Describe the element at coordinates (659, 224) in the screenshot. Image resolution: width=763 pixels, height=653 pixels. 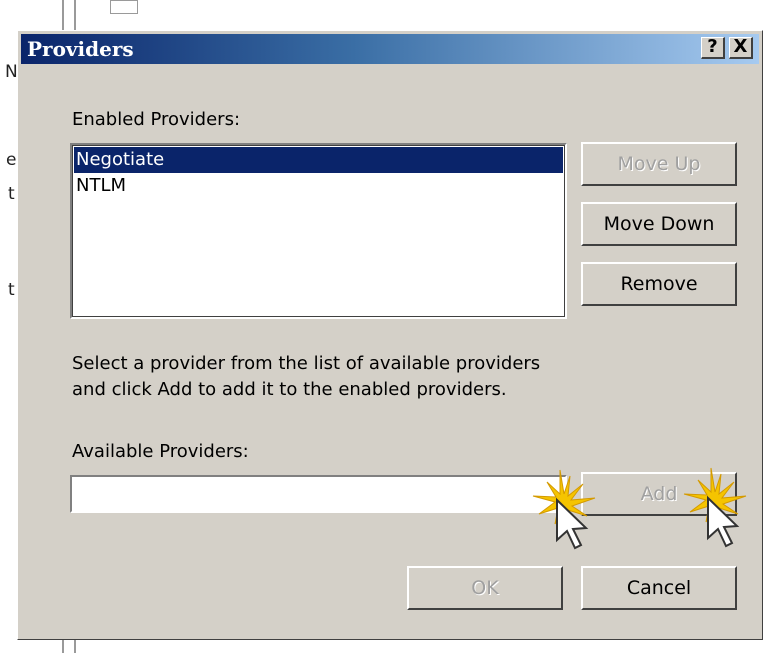
I see `move-down-button: Move Down` at that location.